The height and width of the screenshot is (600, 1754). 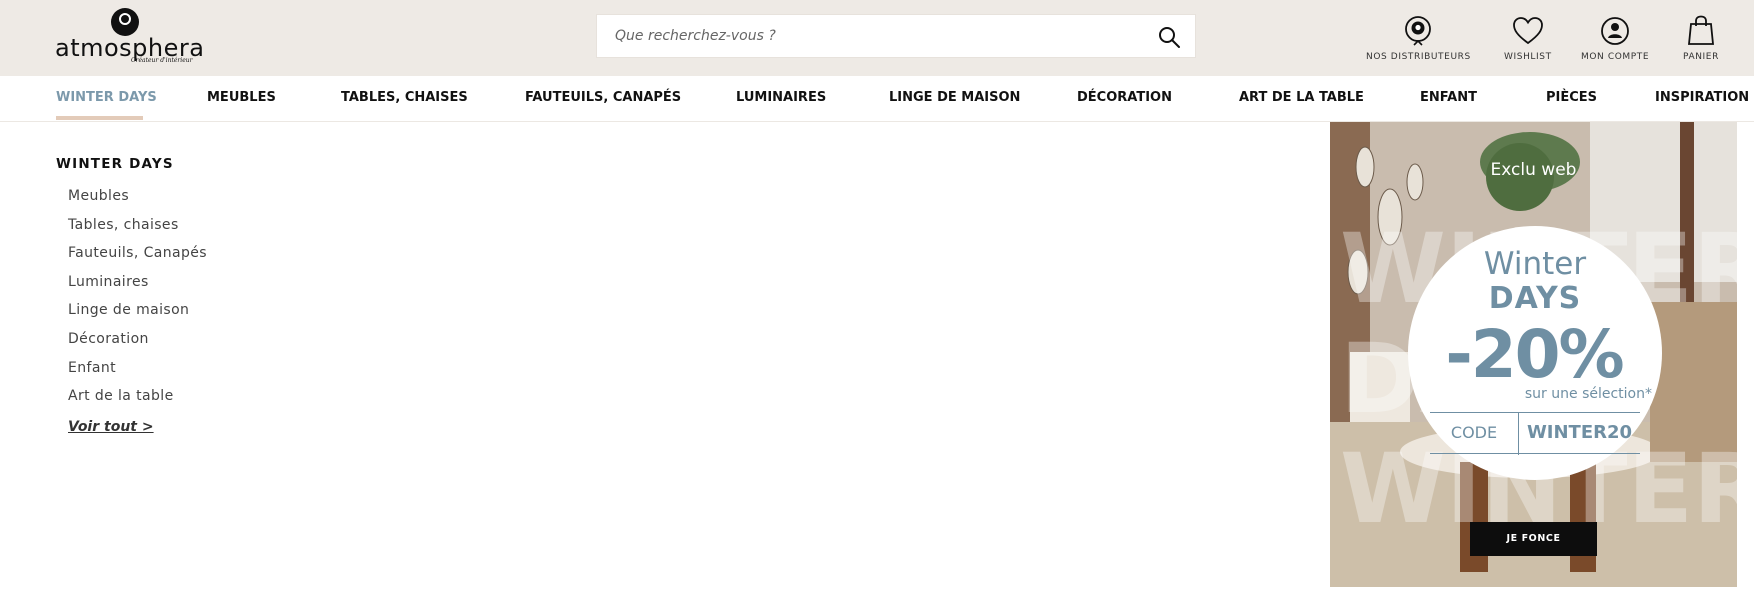 What do you see at coordinates (137, 288) in the screenshot?
I see `dropdown-item-luminaires: Luminaires` at bounding box center [137, 288].